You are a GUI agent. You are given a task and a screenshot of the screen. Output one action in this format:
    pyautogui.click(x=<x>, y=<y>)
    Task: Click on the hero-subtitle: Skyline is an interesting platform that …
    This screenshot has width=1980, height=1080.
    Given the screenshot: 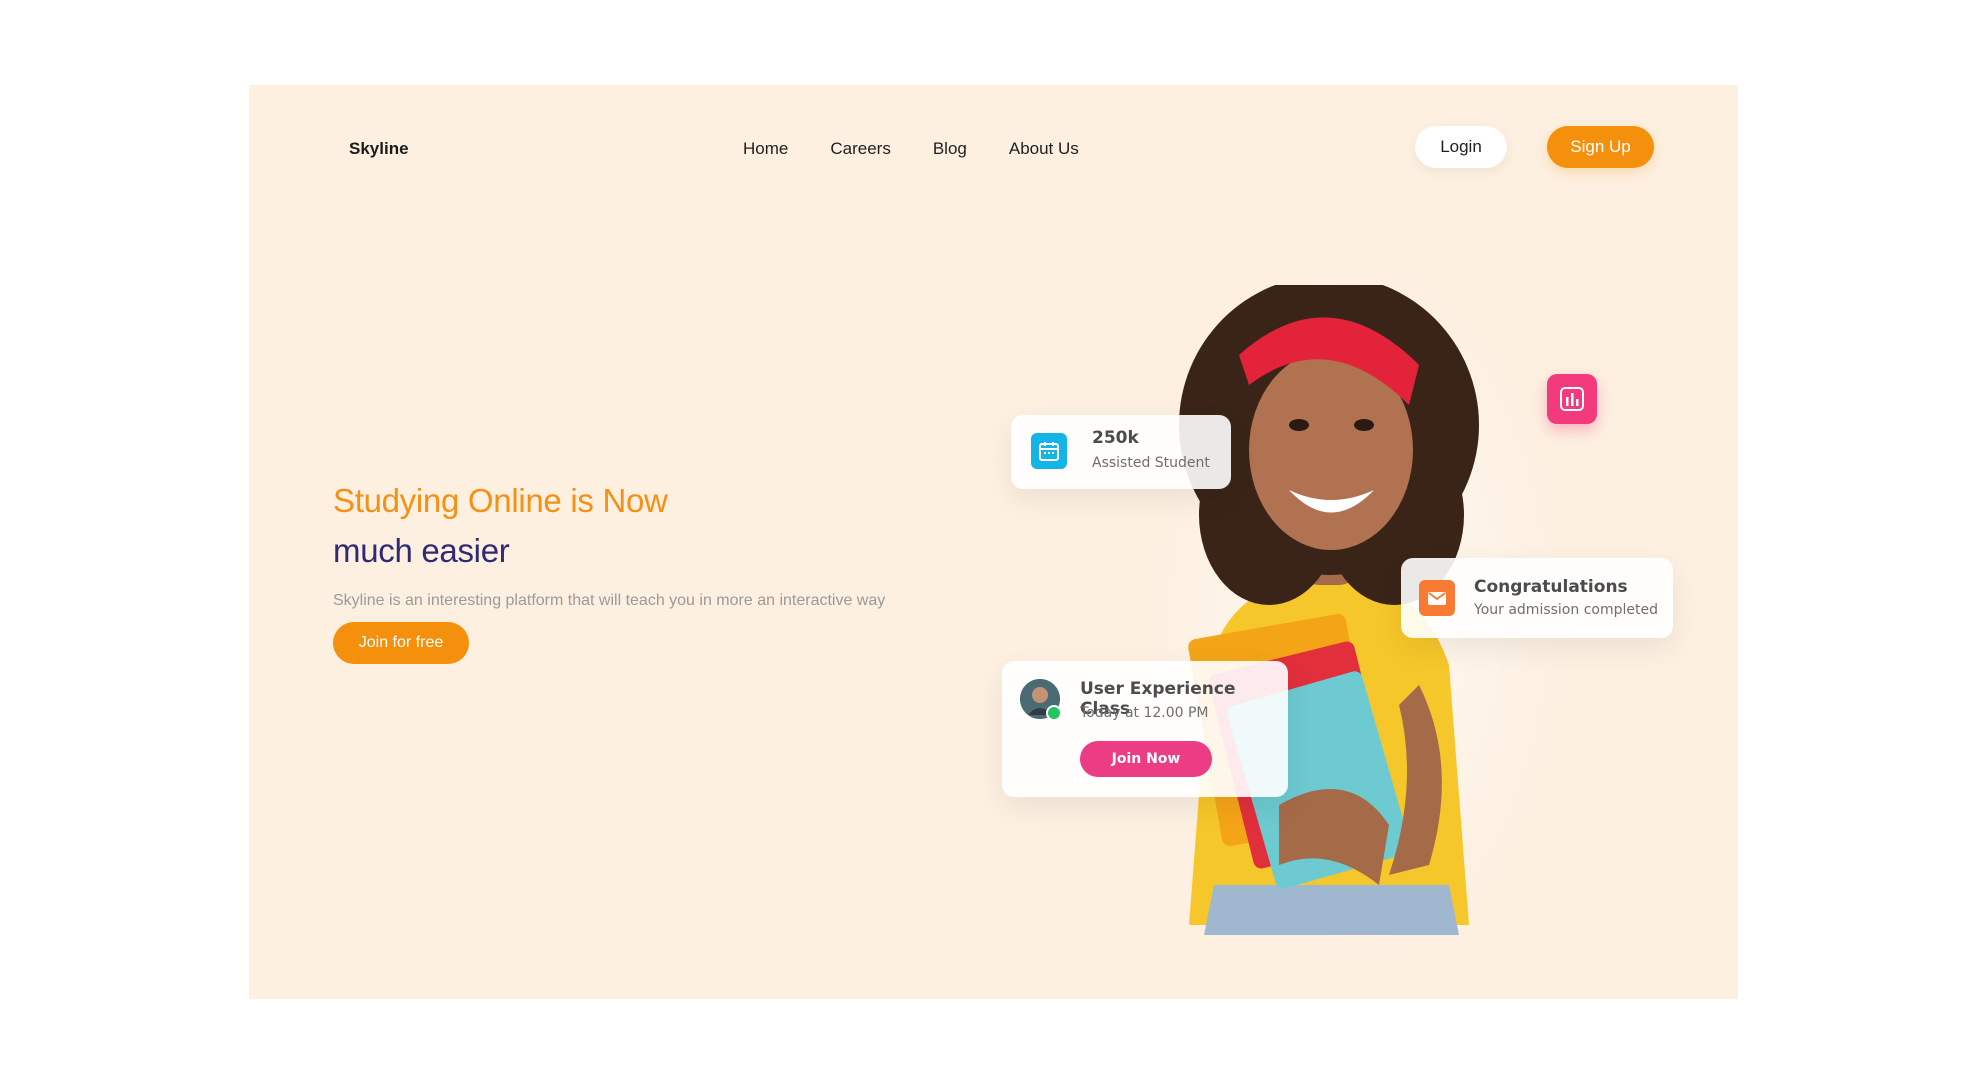 What is the action you would take?
    pyautogui.click(x=609, y=600)
    